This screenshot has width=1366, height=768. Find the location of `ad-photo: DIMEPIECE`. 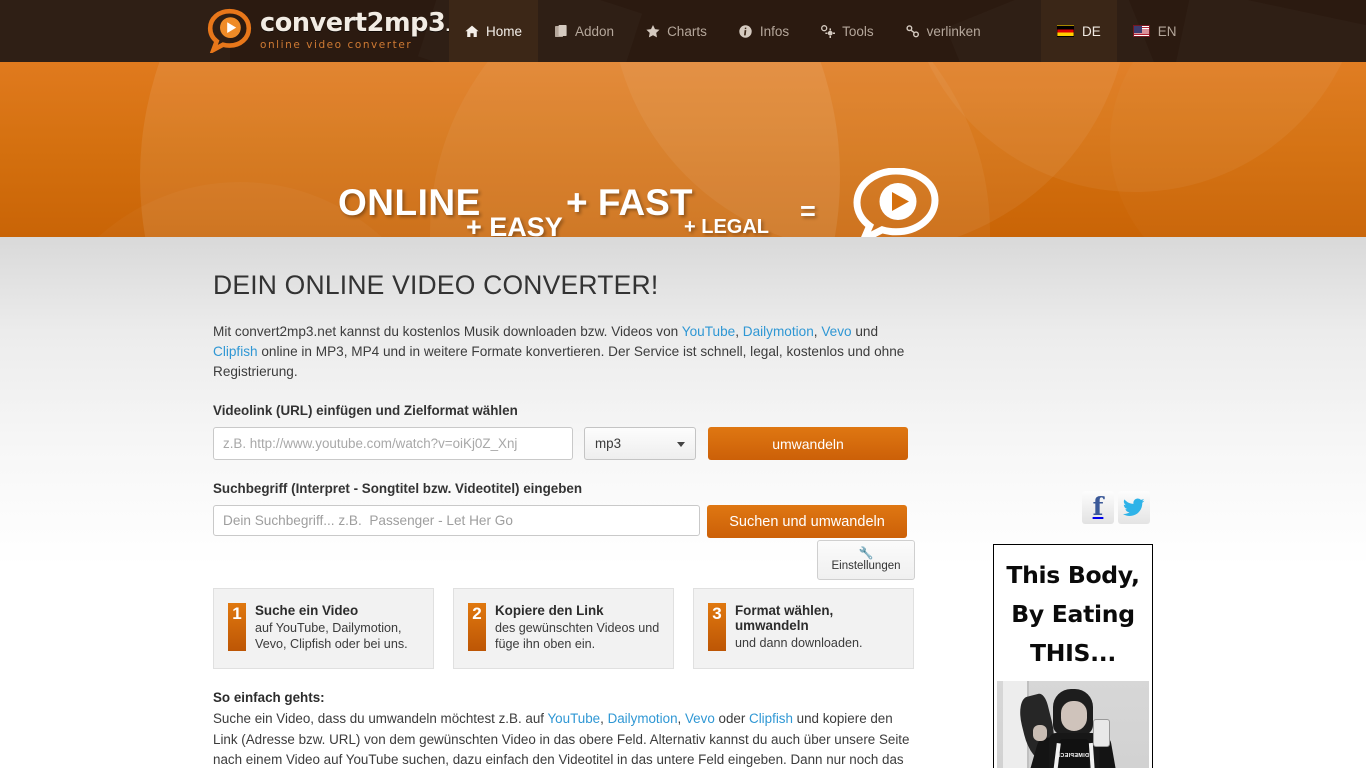

ad-photo: DIMEPIECE is located at coordinates (1073, 724).